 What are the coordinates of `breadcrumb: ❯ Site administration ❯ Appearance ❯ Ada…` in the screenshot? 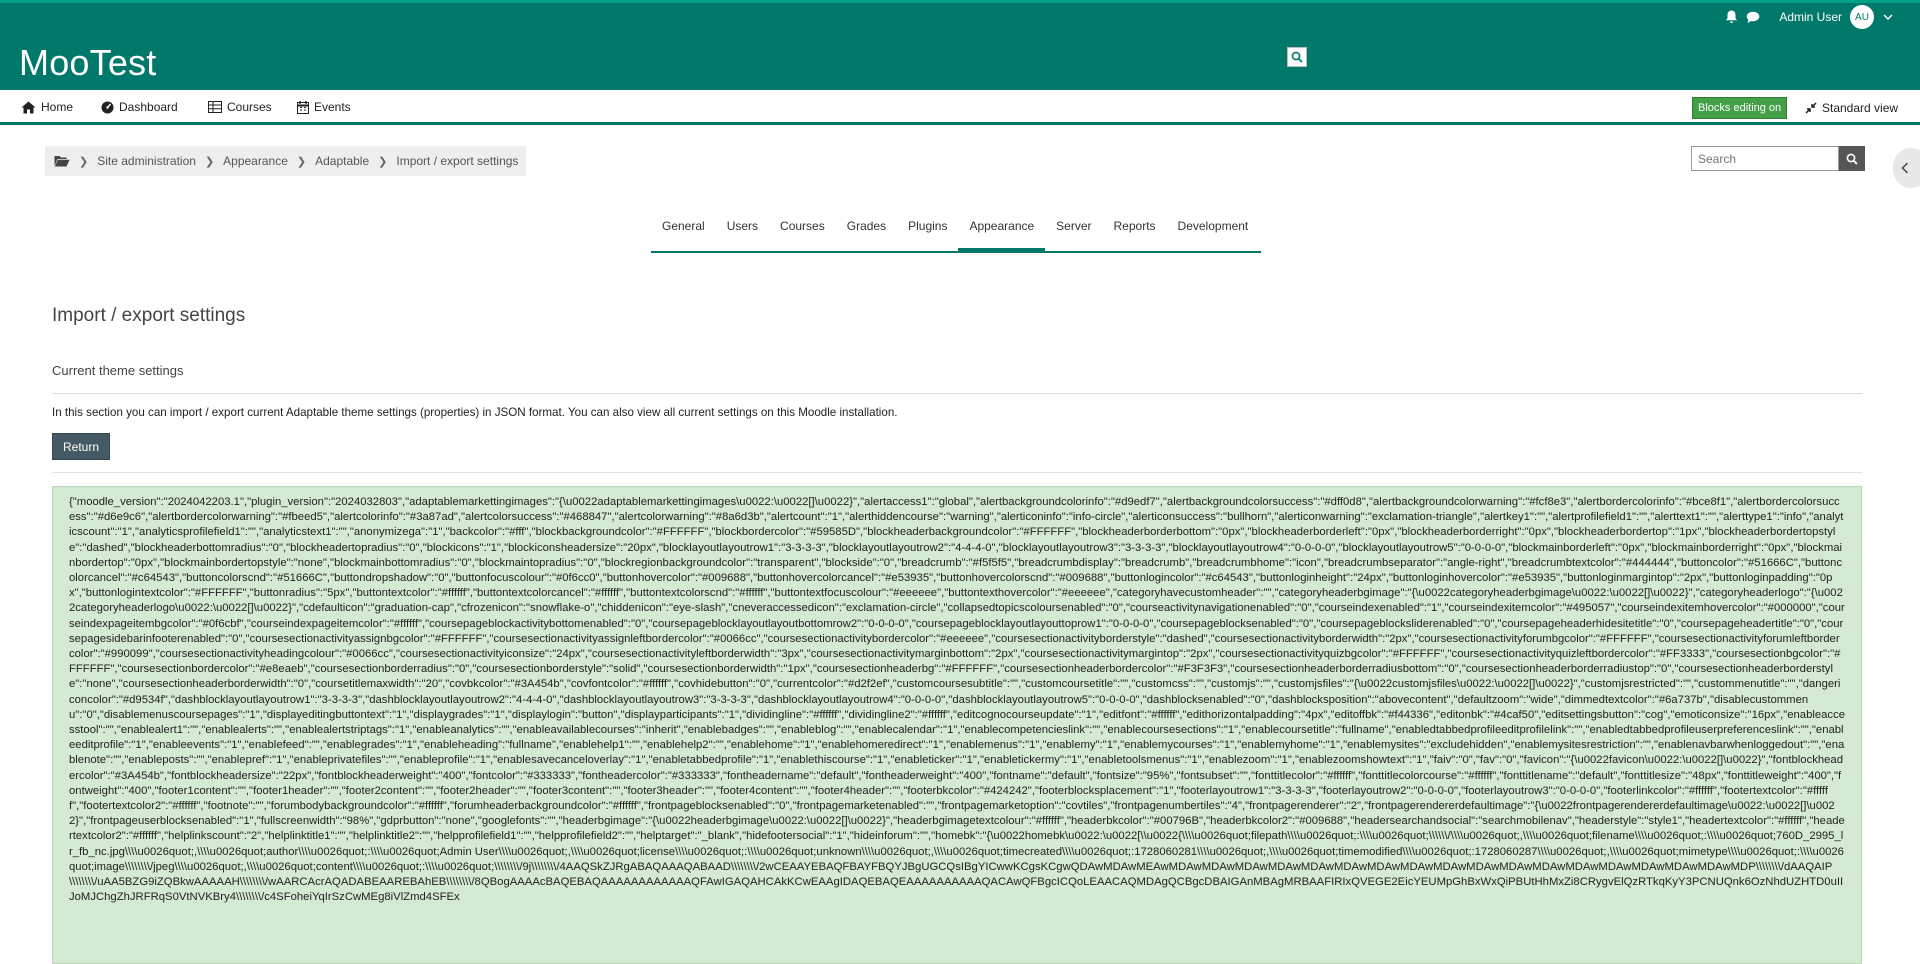 It's located at (286, 161).